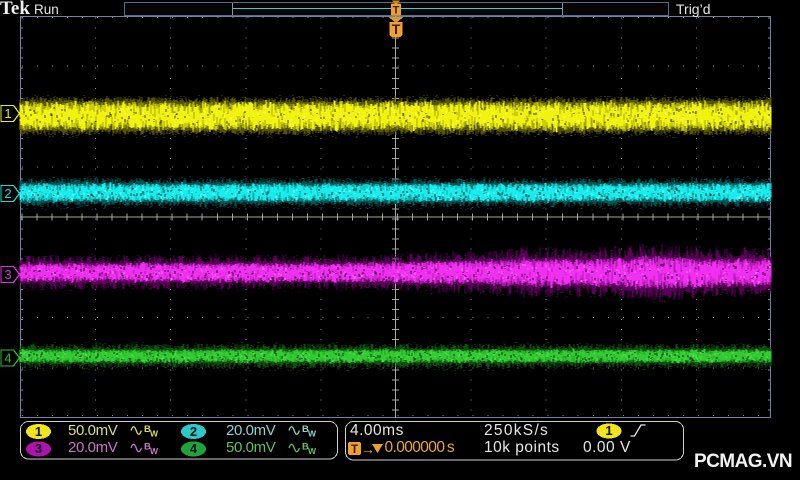 This screenshot has height=480, width=800. I want to click on svg-text: 4, so click(7, 358).